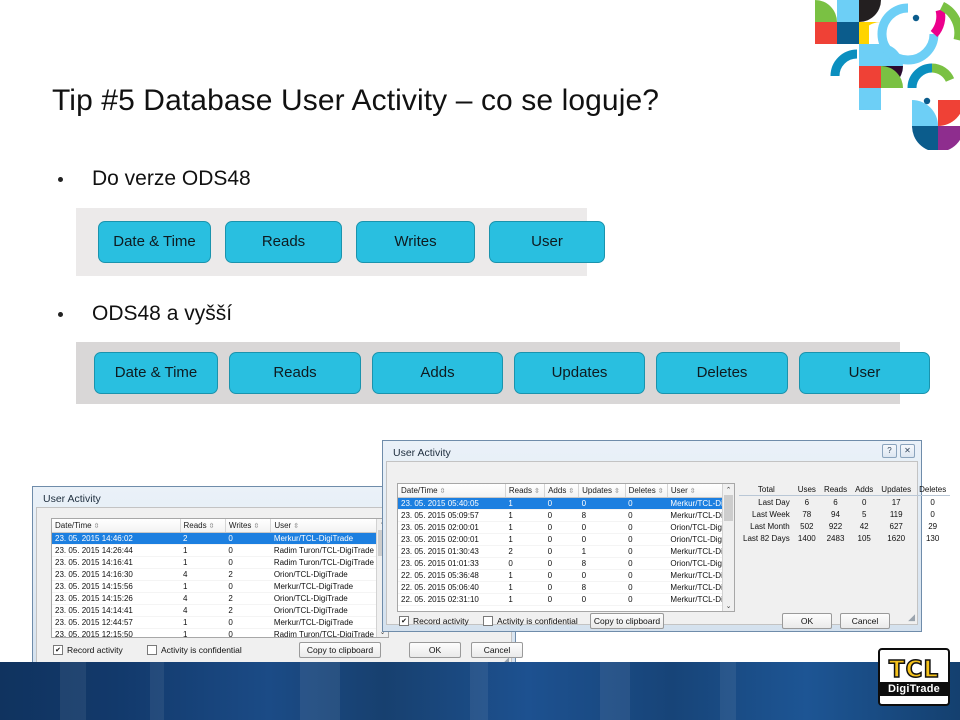 This screenshot has width=960, height=720. I want to click on summary-header-updates: Updates, so click(896, 490).